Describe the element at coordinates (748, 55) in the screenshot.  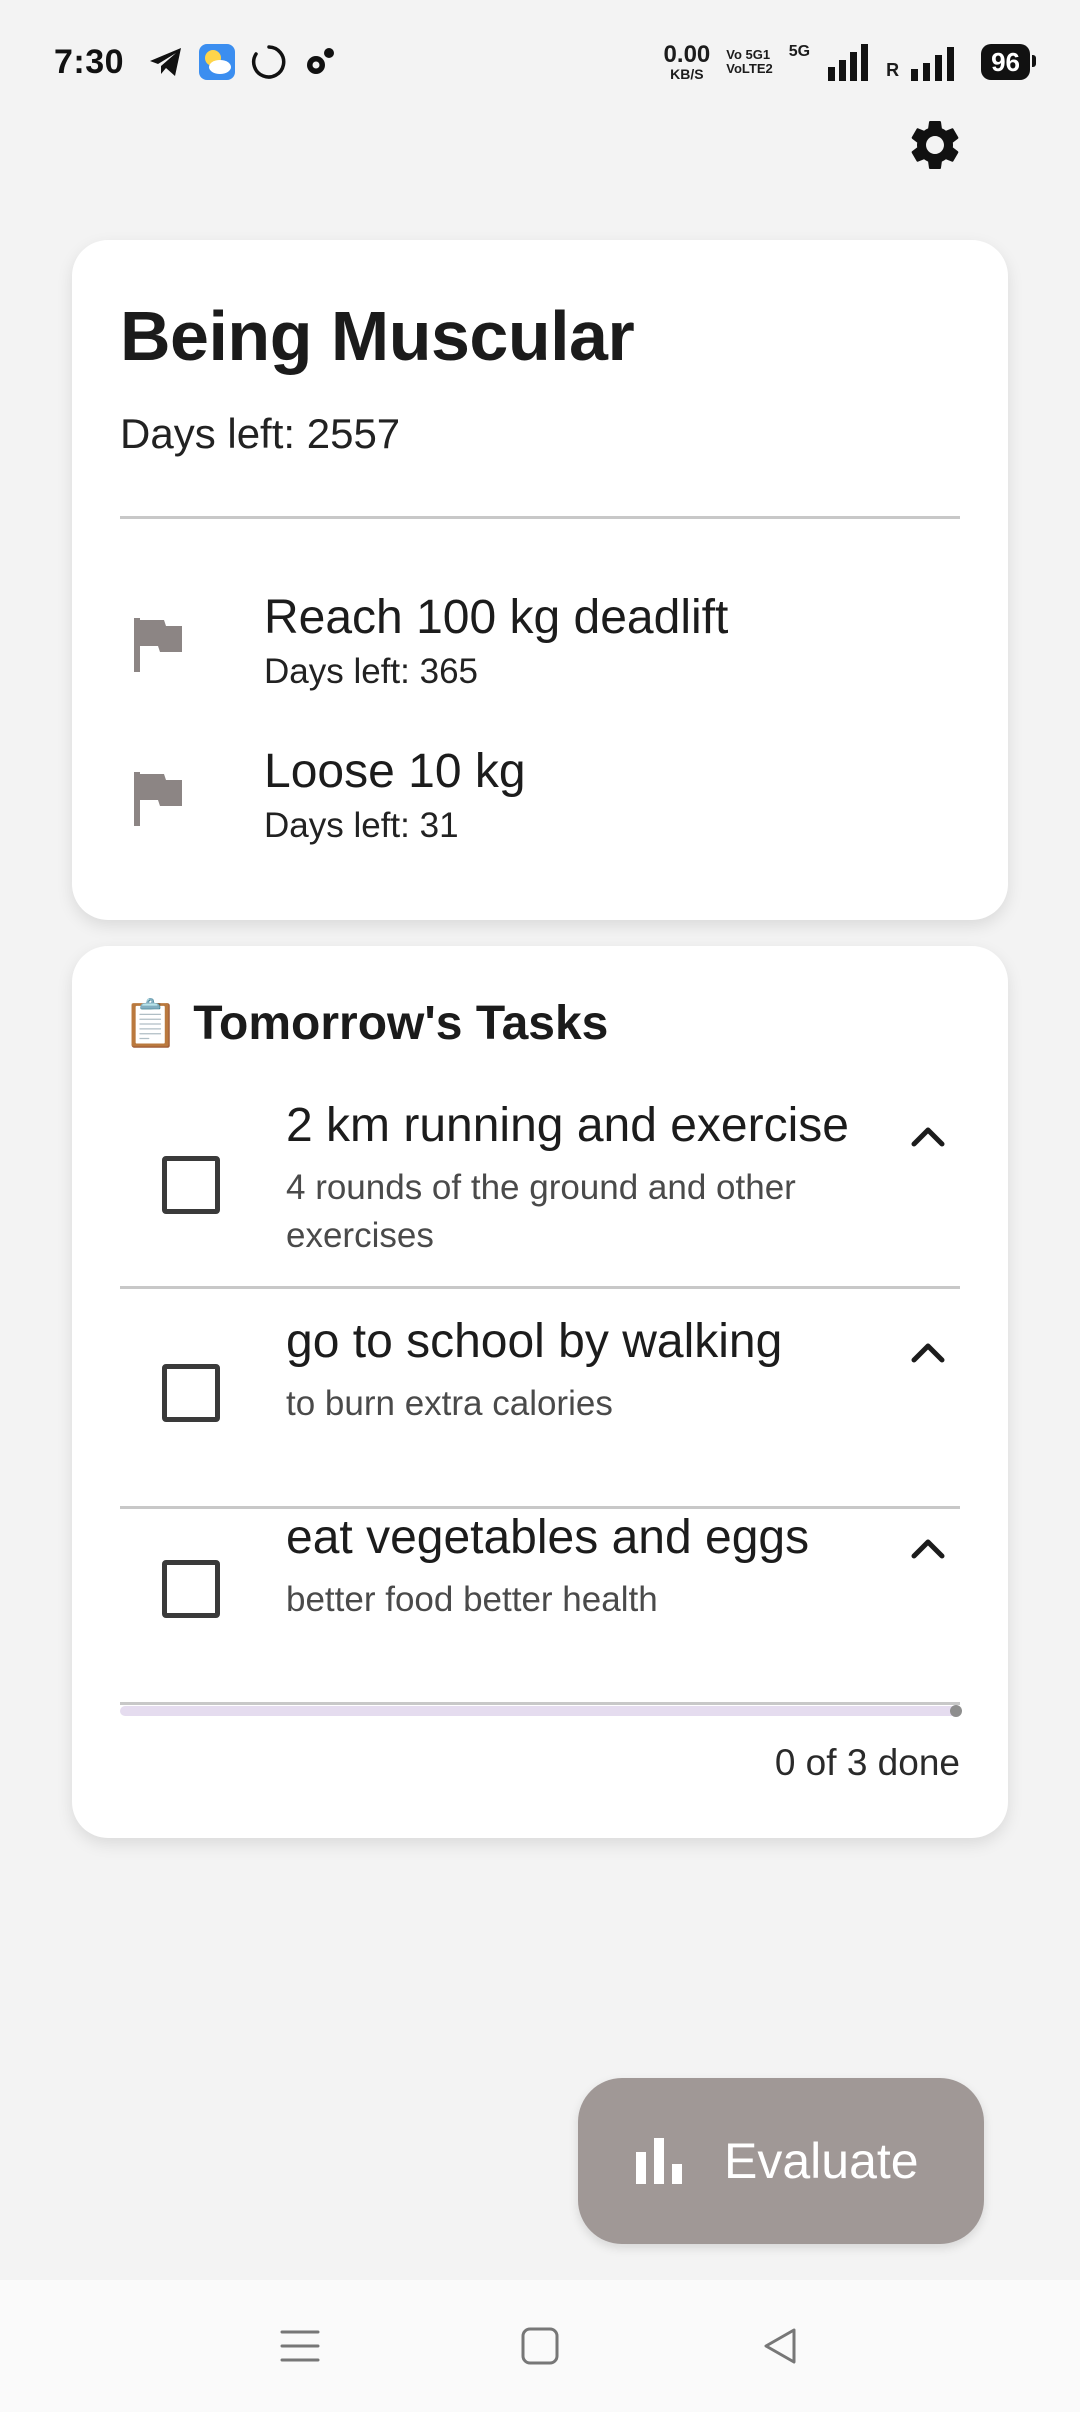
I see `volte-top: Vo 5G1` at that location.